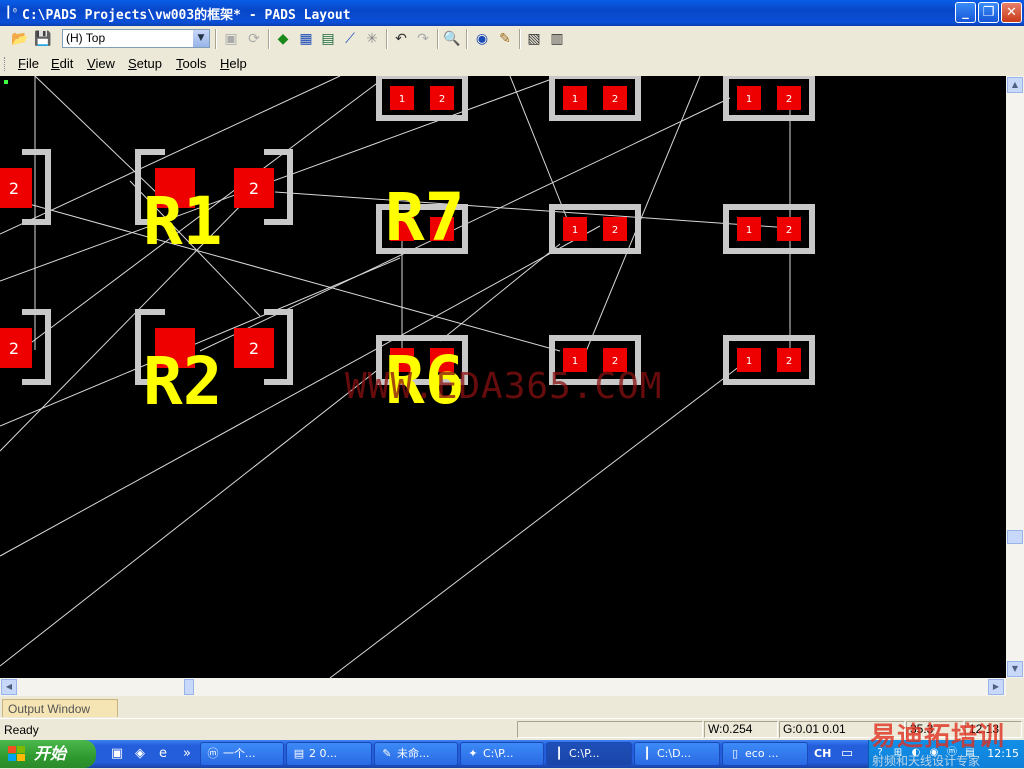 The image size is (1024, 769). I want to click on menu-grip, so click(6, 64).